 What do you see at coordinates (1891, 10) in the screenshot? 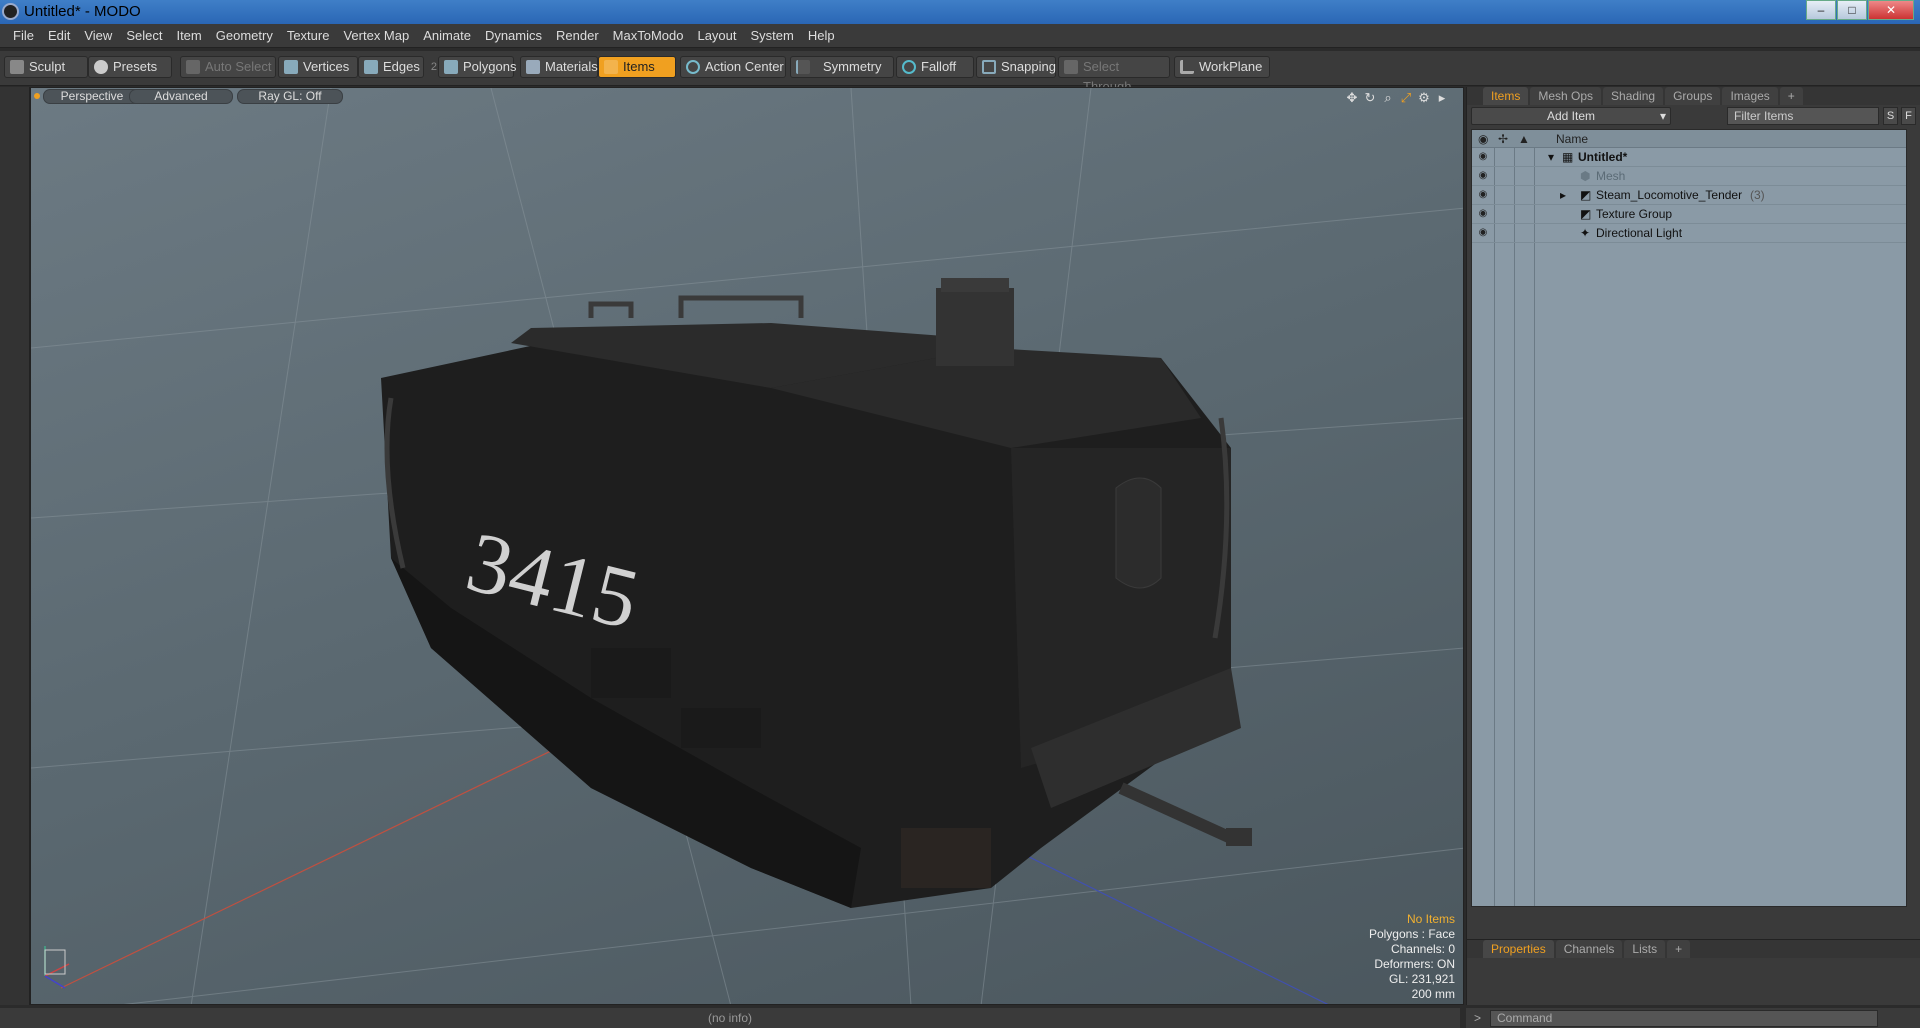
I see `close-button: ✕` at bounding box center [1891, 10].